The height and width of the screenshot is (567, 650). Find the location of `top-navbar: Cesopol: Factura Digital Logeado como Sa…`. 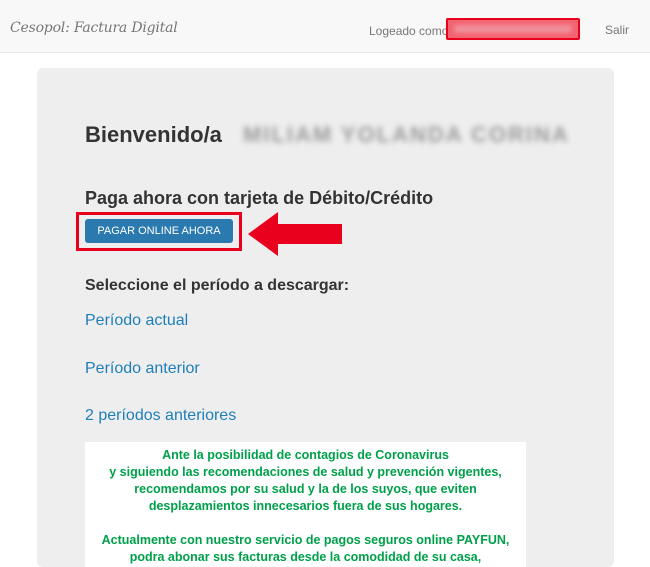

top-navbar: Cesopol: Factura Digital Logeado como Sa… is located at coordinates (325, 26).